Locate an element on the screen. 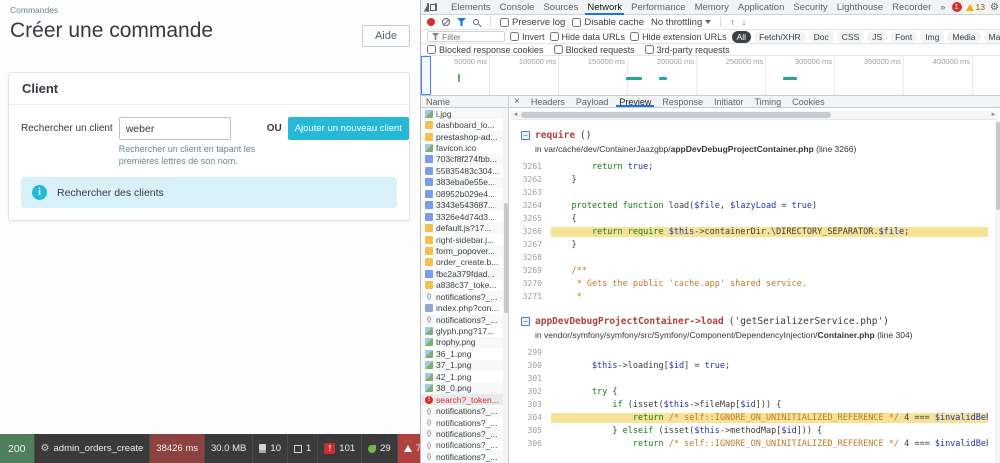 This screenshot has width=1000, height=463. request-time: 38426 ms is located at coordinates (178, 448).